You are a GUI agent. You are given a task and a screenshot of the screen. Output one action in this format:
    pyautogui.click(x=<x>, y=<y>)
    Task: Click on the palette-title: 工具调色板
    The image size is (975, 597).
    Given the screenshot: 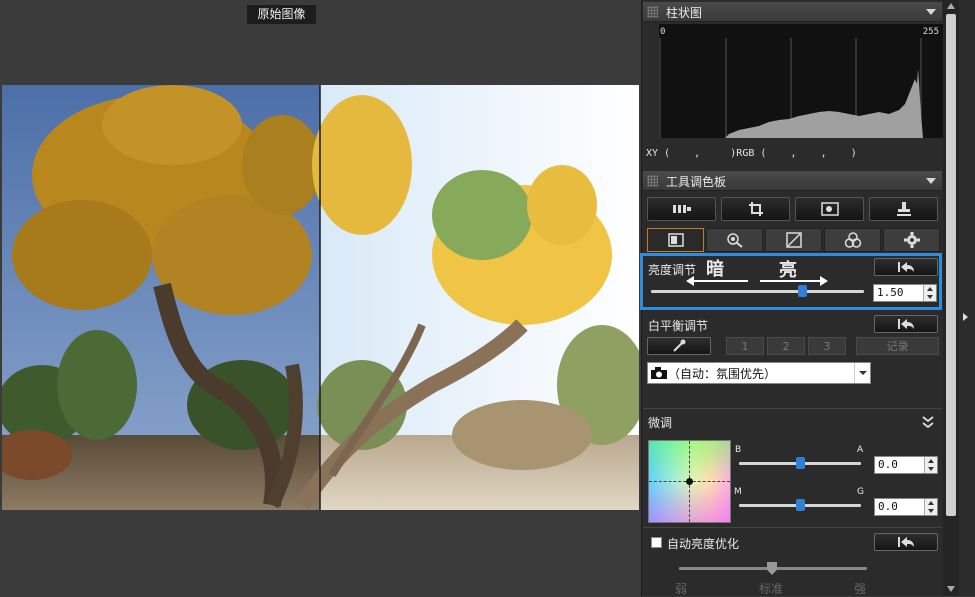 What is the action you would take?
    pyautogui.click(x=696, y=182)
    